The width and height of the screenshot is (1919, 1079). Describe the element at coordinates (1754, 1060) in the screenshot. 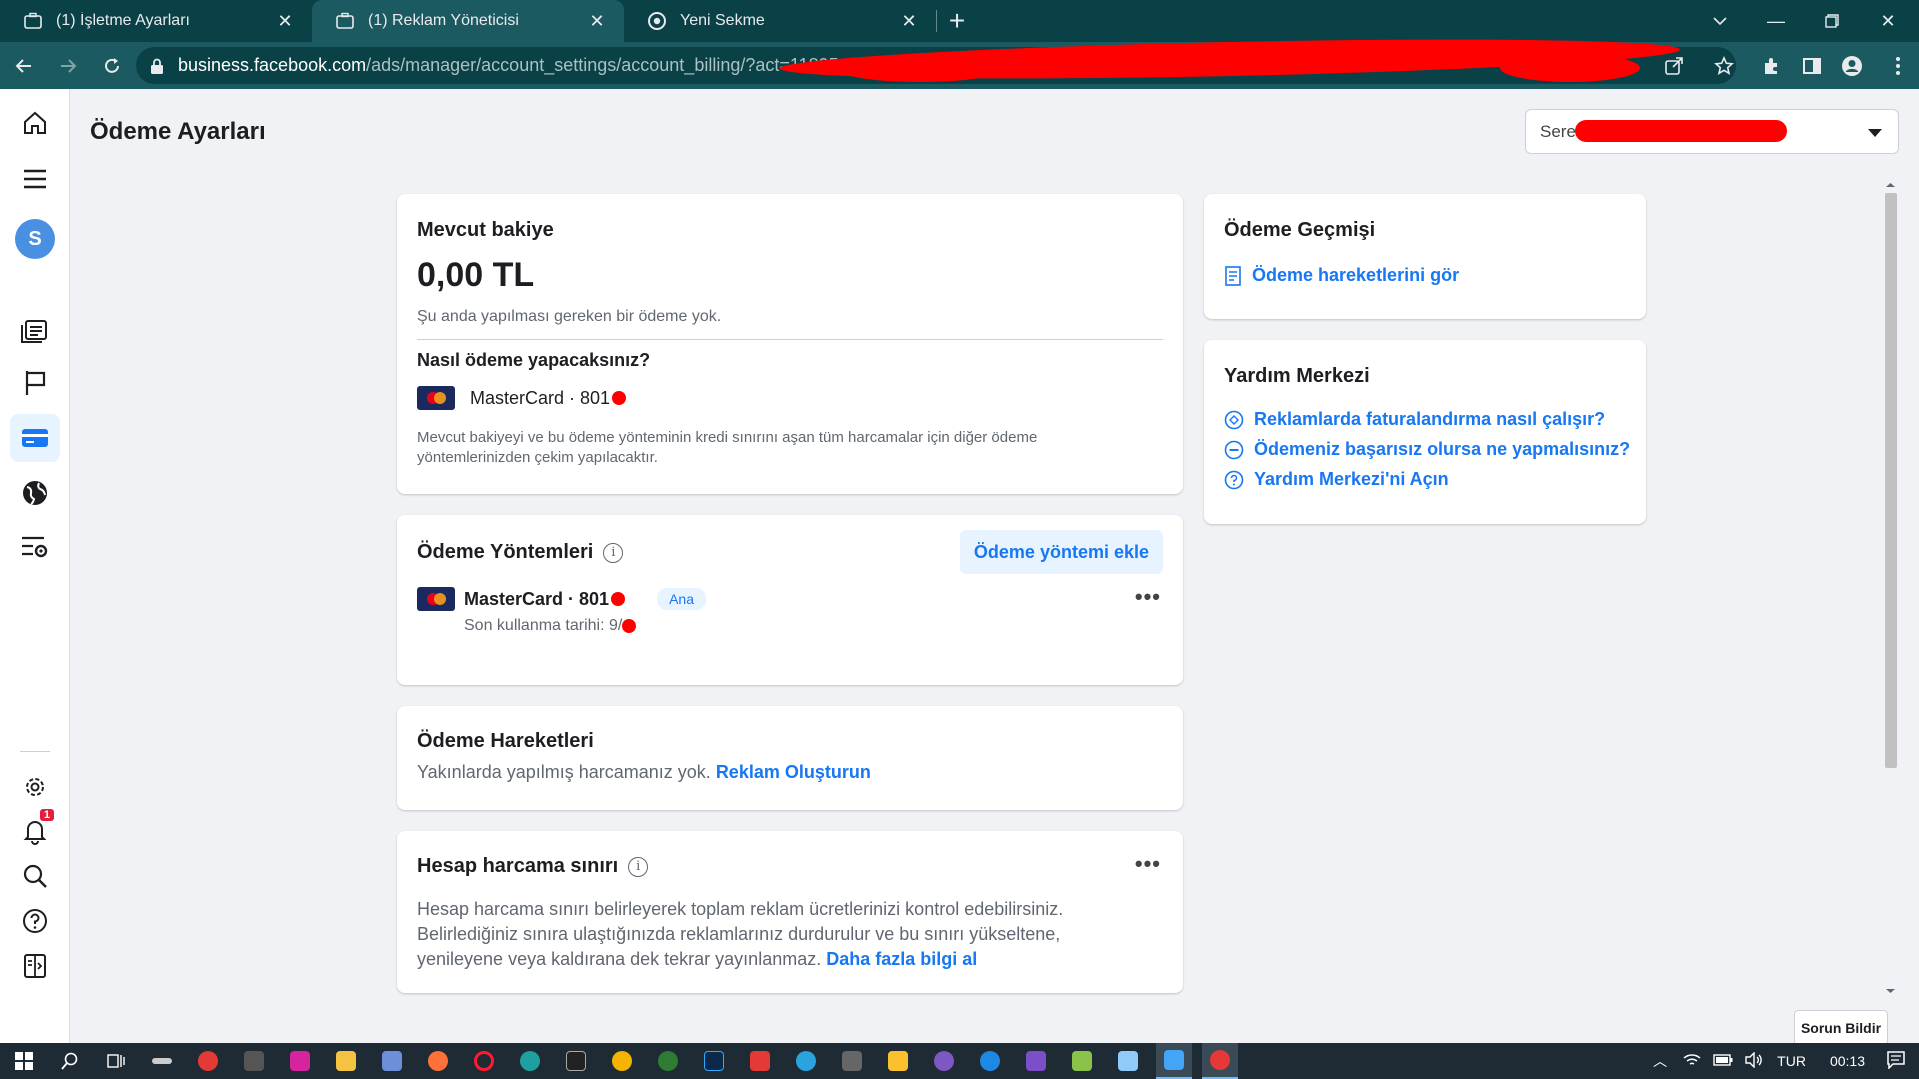

I see `volume-icon` at that location.